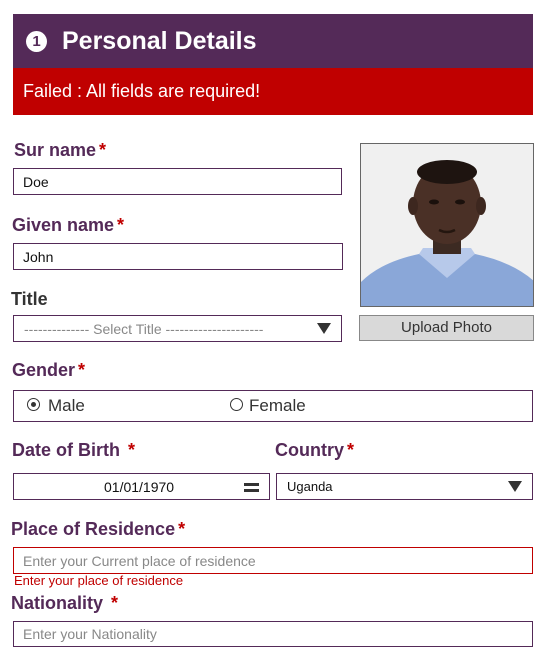 The image size is (545, 655). What do you see at coordinates (446, 328) in the screenshot?
I see `upload-photo-button: Upload Photo` at bounding box center [446, 328].